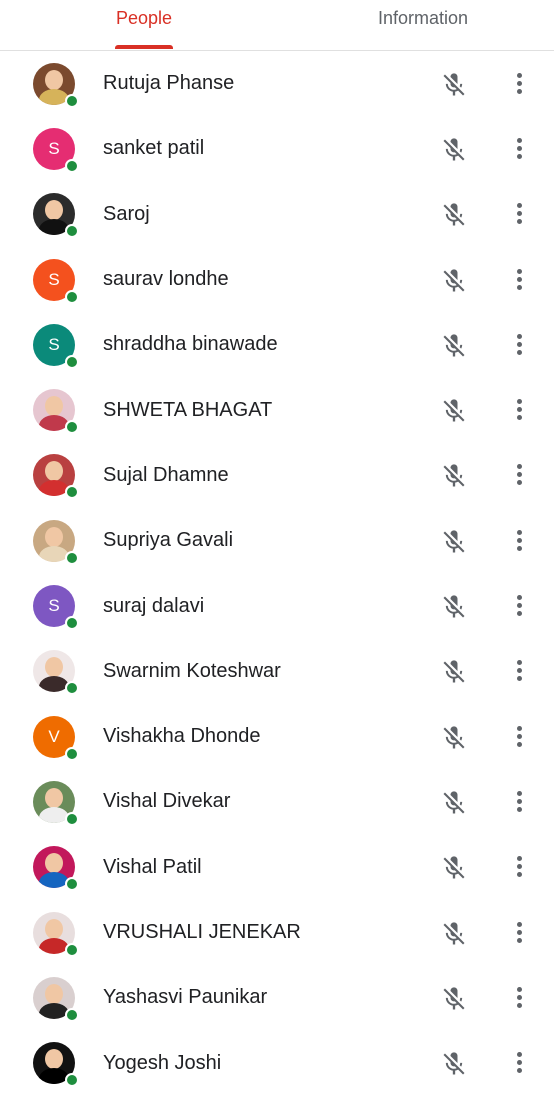 The image size is (554, 1096). I want to click on active-tab-indicator, so click(144, 47).